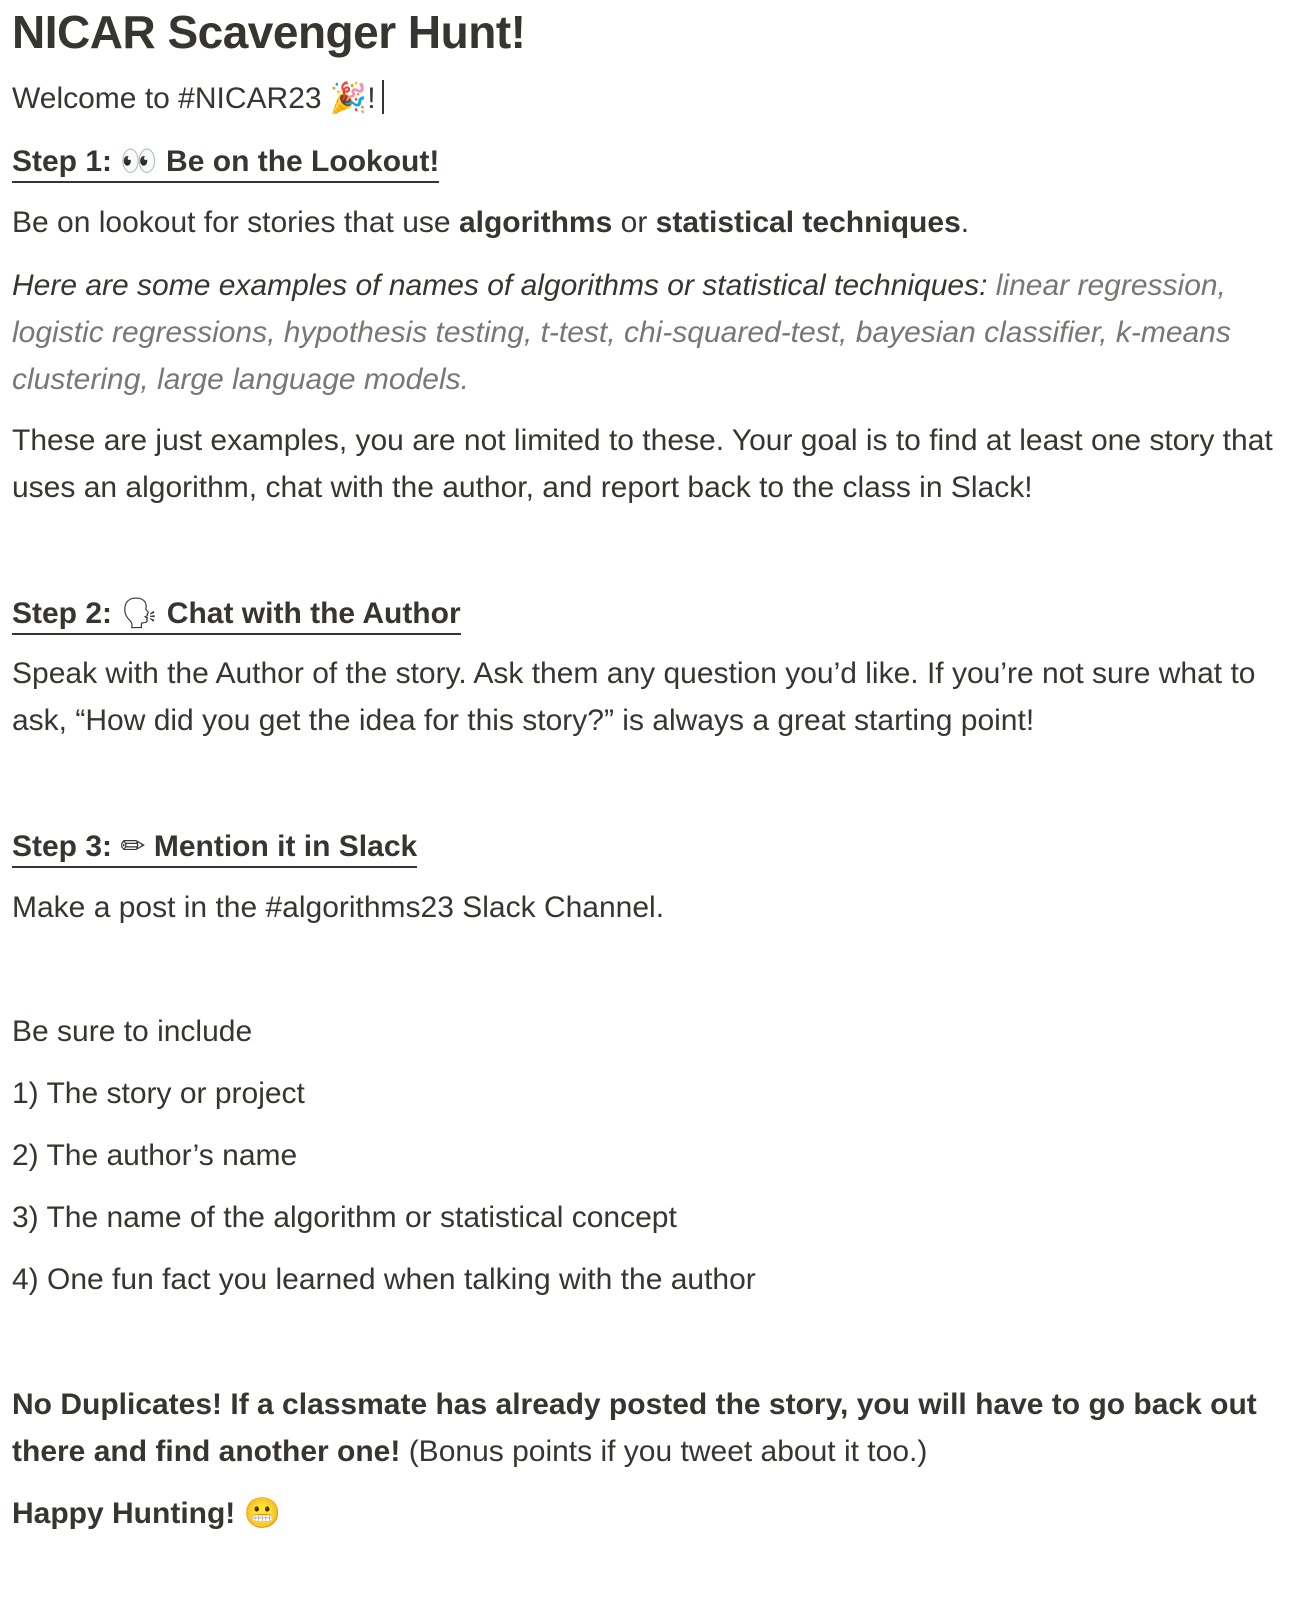  What do you see at coordinates (535, 222) in the screenshot?
I see `algorithms-term: algorithms` at bounding box center [535, 222].